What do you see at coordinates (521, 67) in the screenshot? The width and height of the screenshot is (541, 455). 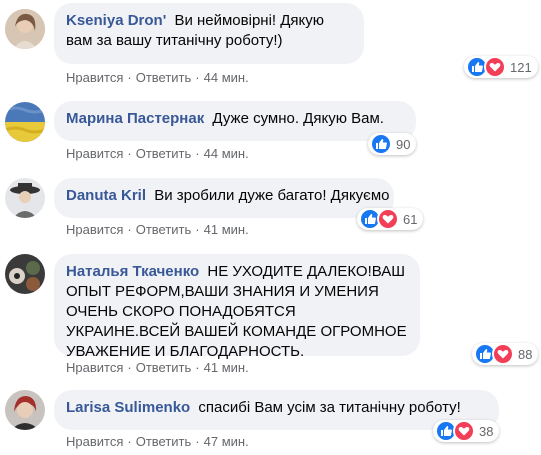 I see `reaction-count: 121` at bounding box center [521, 67].